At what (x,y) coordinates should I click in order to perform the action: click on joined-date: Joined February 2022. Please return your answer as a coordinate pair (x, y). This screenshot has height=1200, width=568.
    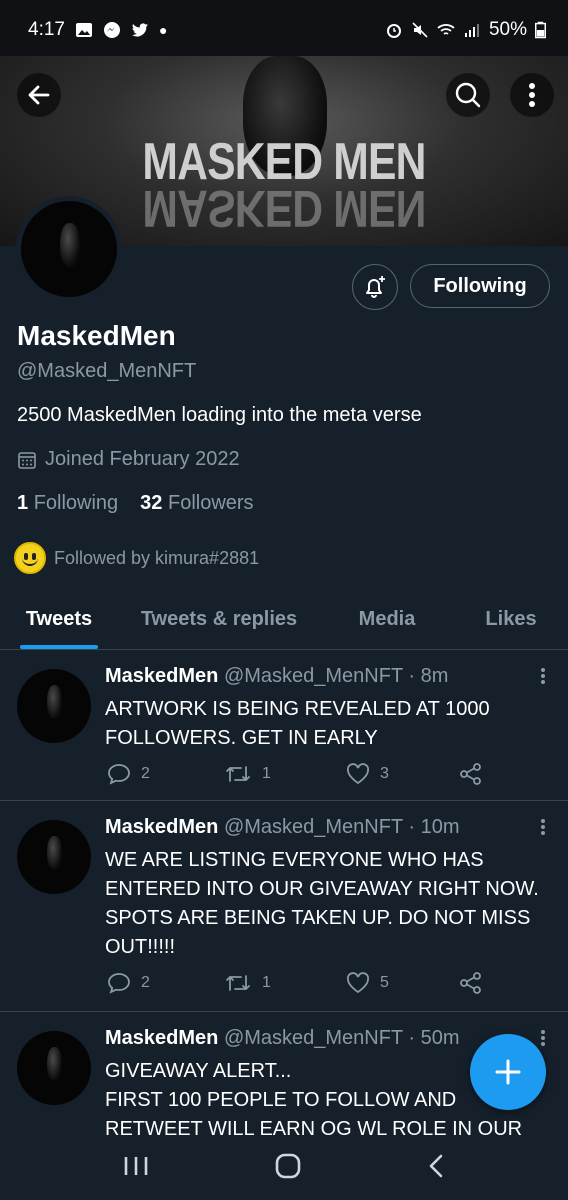
    Looking at the image, I should click on (128, 459).